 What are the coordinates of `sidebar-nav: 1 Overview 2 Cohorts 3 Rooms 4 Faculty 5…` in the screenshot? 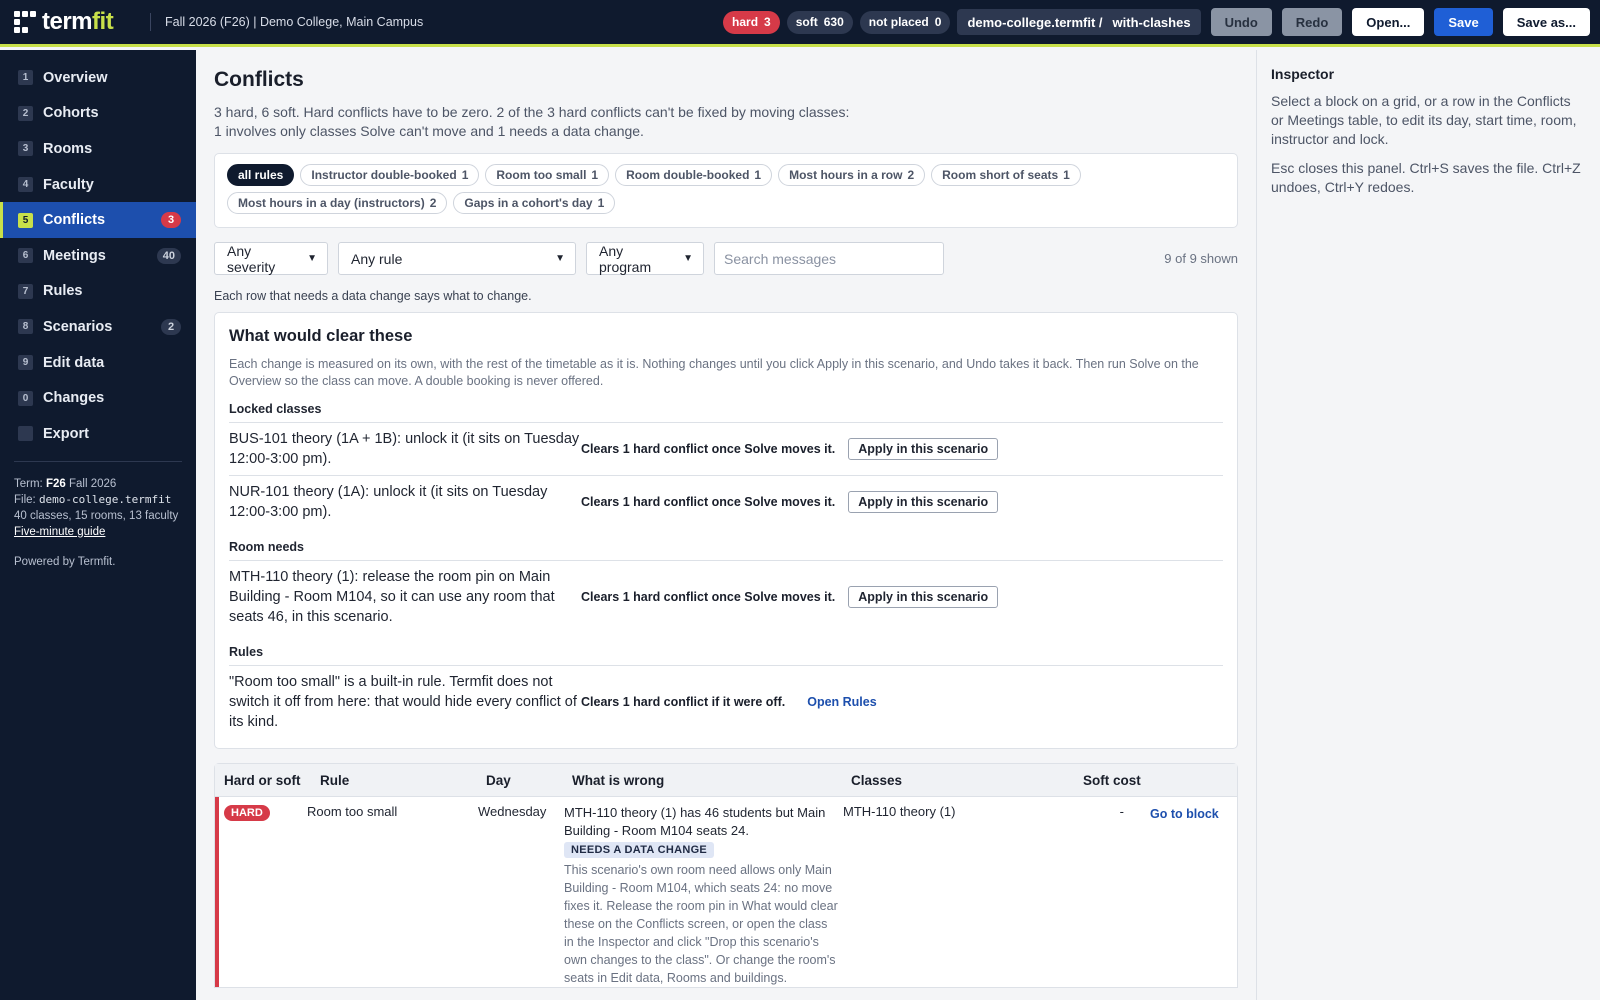 It's located at (98, 251).